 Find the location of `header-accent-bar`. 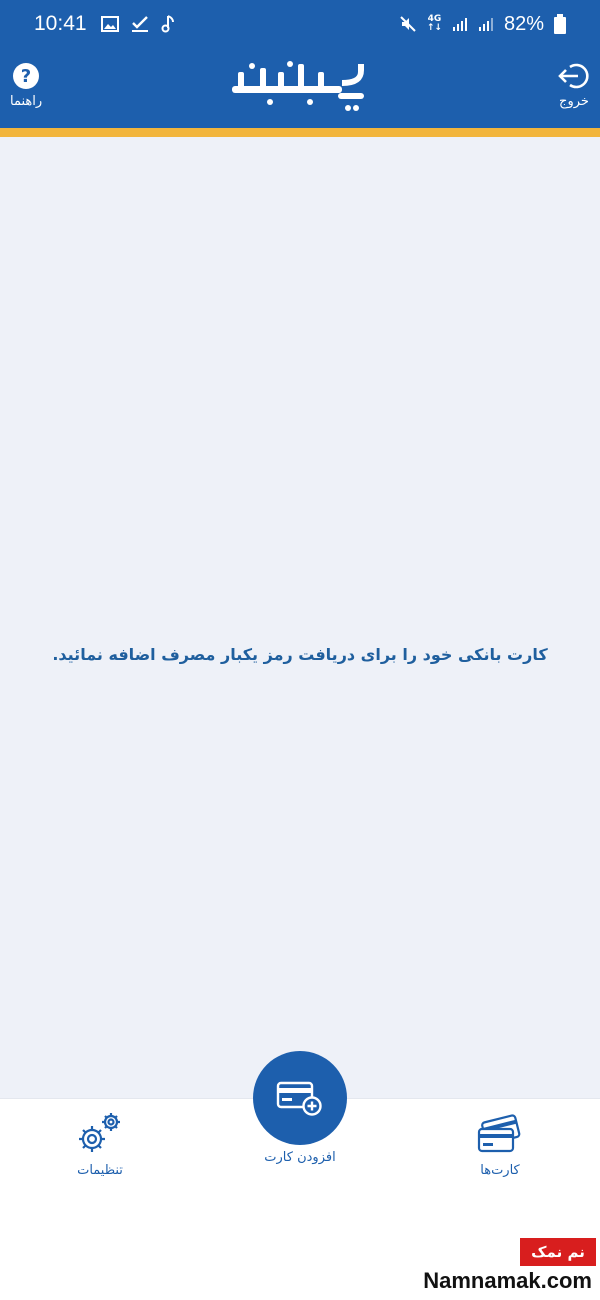

header-accent-bar is located at coordinates (300, 132).